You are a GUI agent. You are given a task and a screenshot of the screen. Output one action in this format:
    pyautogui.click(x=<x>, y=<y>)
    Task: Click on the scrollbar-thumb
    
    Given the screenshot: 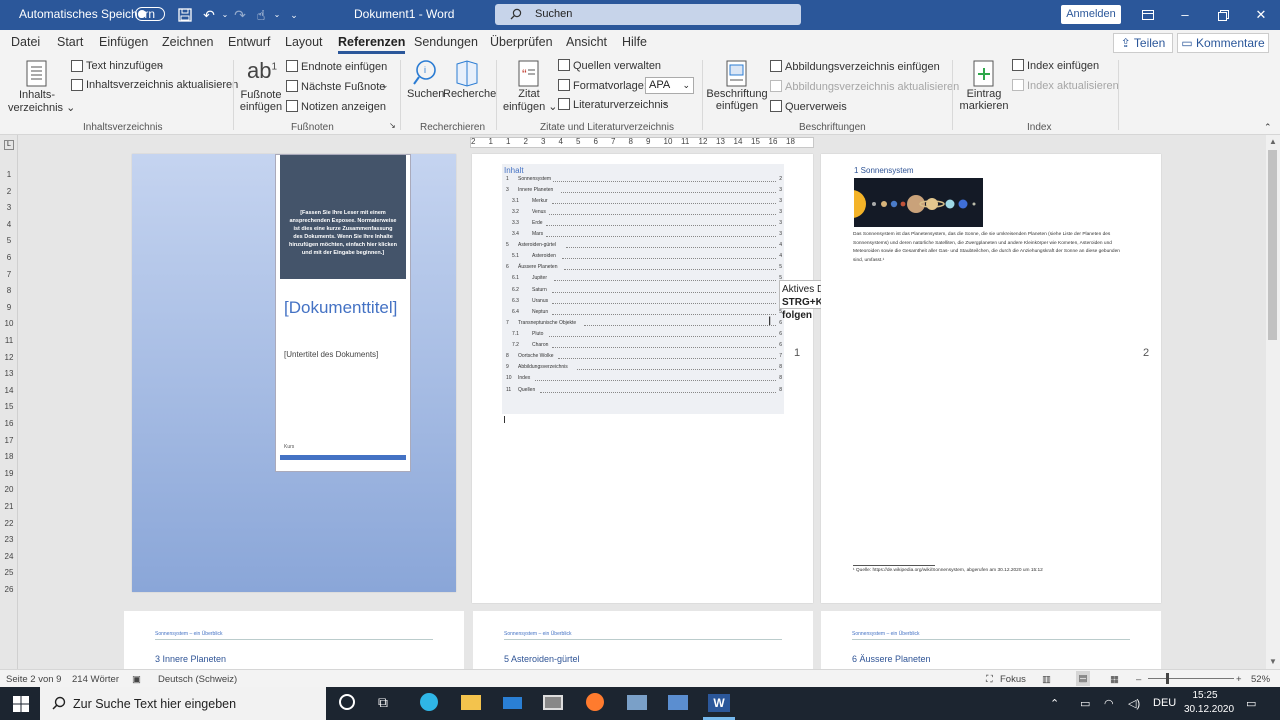 What is the action you would take?
    pyautogui.click(x=1272, y=245)
    